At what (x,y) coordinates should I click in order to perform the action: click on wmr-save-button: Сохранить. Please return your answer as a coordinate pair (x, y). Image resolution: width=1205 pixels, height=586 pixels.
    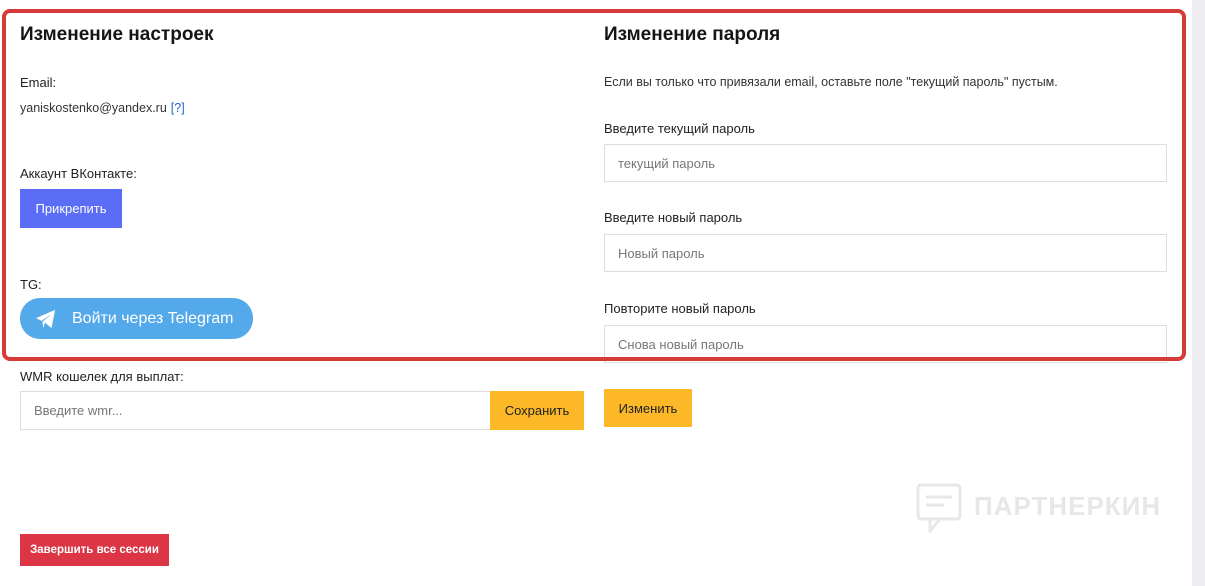
    Looking at the image, I should click on (537, 410).